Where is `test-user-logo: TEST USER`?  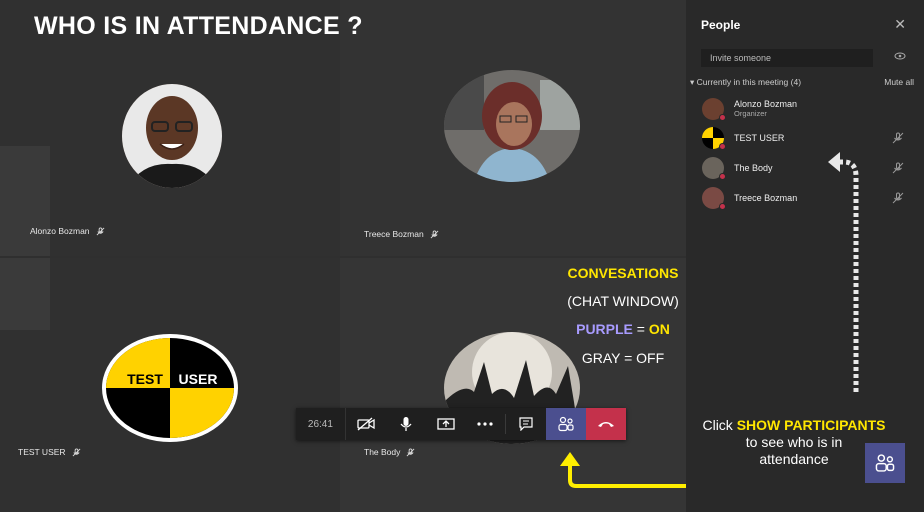 test-user-logo: TEST USER is located at coordinates (170, 388).